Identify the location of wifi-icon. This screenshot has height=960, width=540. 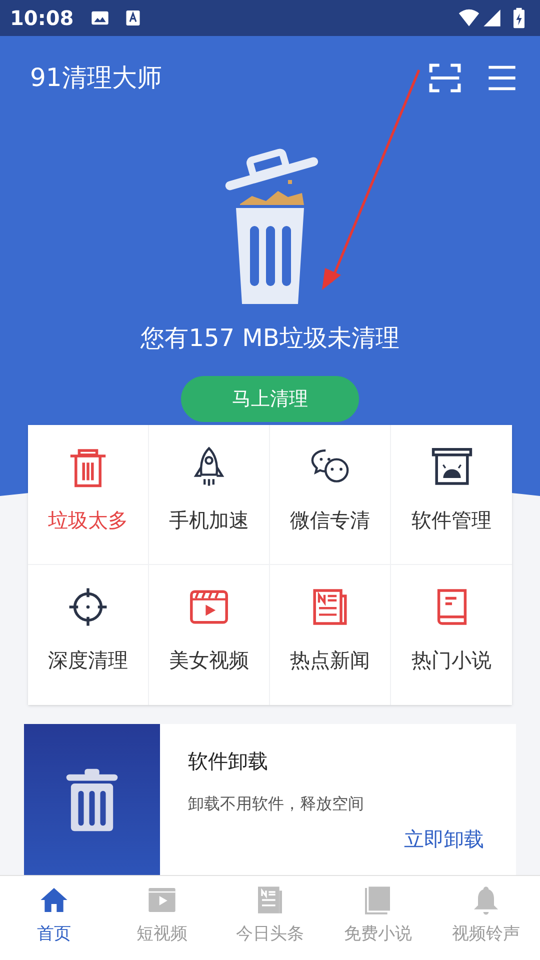
(469, 18).